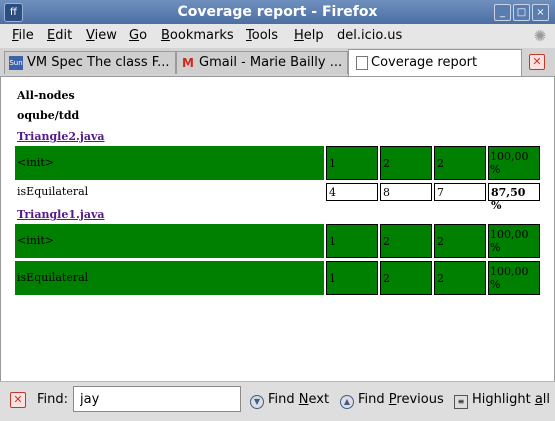  Describe the element at coordinates (48, 115) in the screenshot. I see `heading-package: oqube/tdd` at that location.